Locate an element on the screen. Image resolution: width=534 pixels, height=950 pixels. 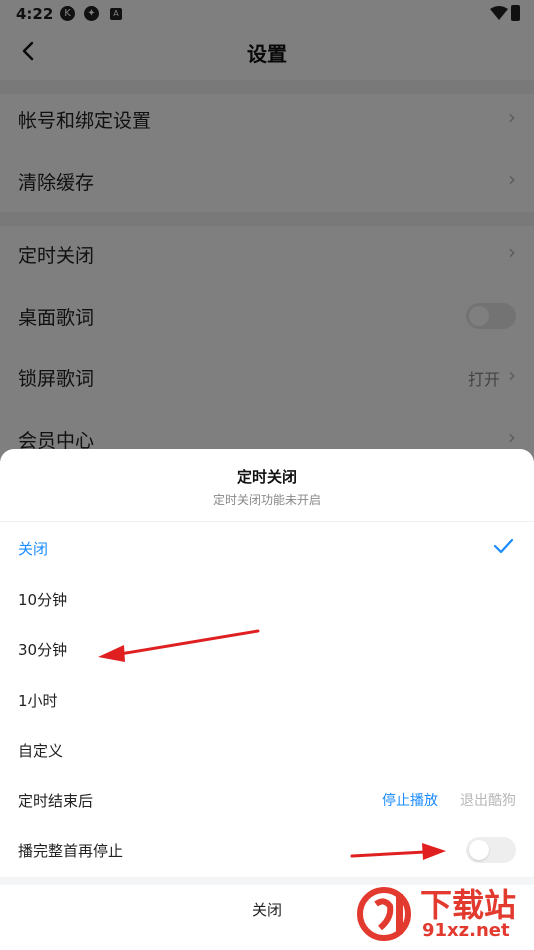
checkmark-icon is located at coordinates (503, 546).